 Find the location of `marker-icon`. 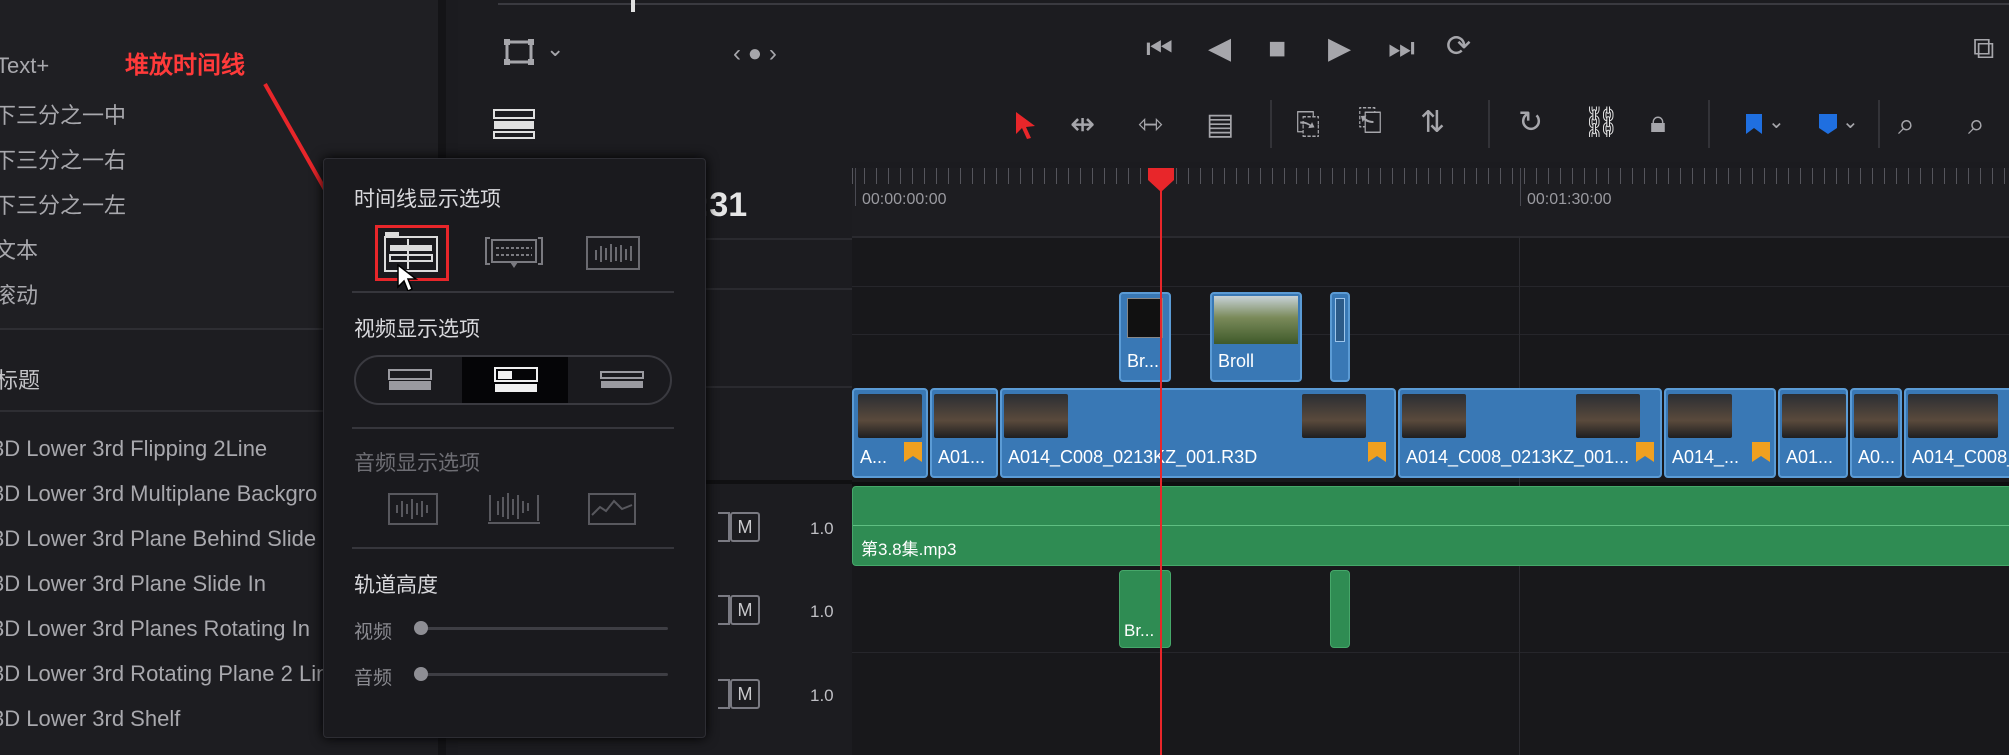

marker-icon is located at coordinates (1828, 124).